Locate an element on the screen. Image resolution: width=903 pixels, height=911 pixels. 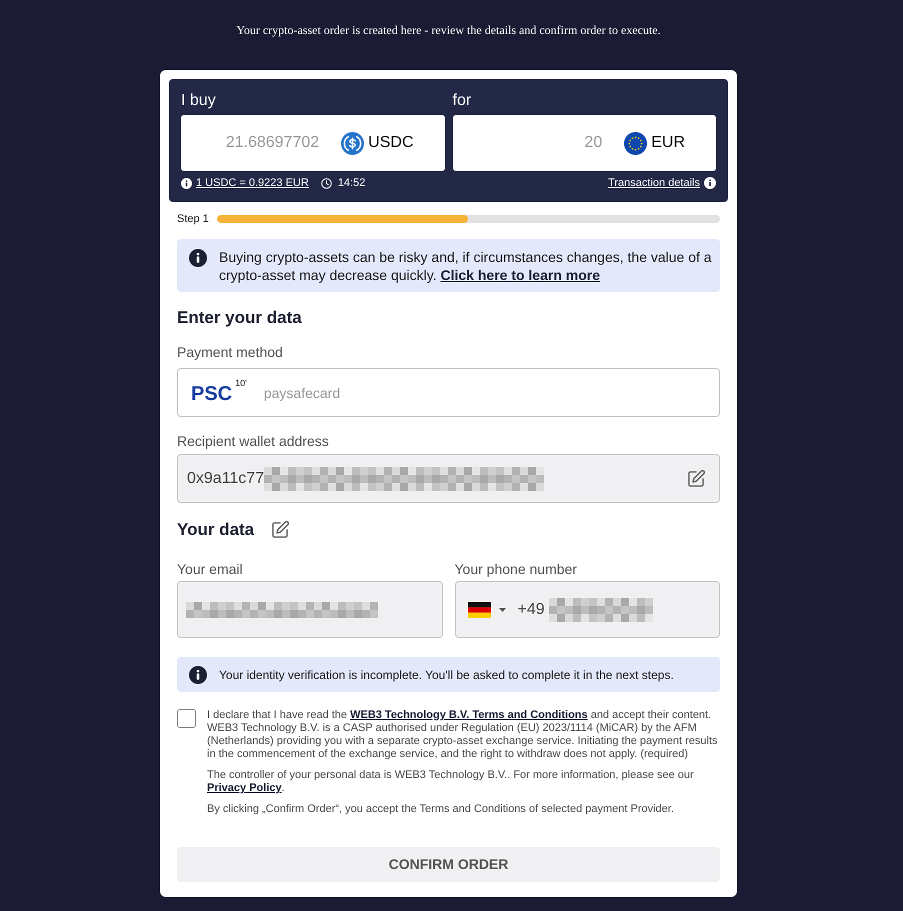
field-label: Your phone number is located at coordinates (516, 569).